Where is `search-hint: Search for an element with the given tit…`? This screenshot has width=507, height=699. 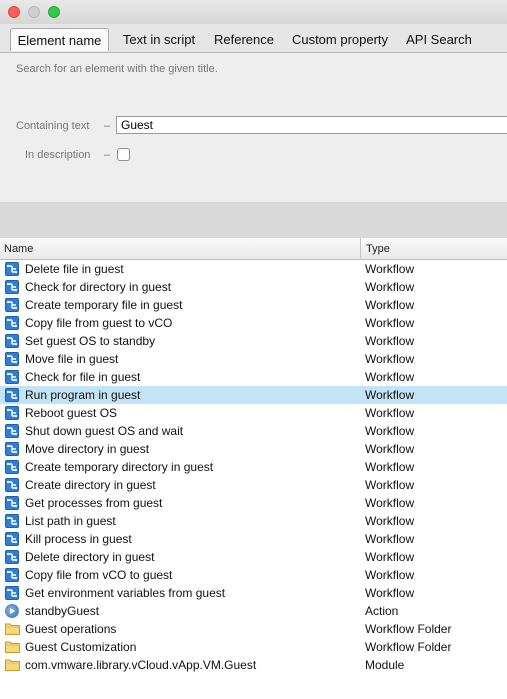 search-hint: Search for an element with the given tit… is located at coordinates (117, 69).